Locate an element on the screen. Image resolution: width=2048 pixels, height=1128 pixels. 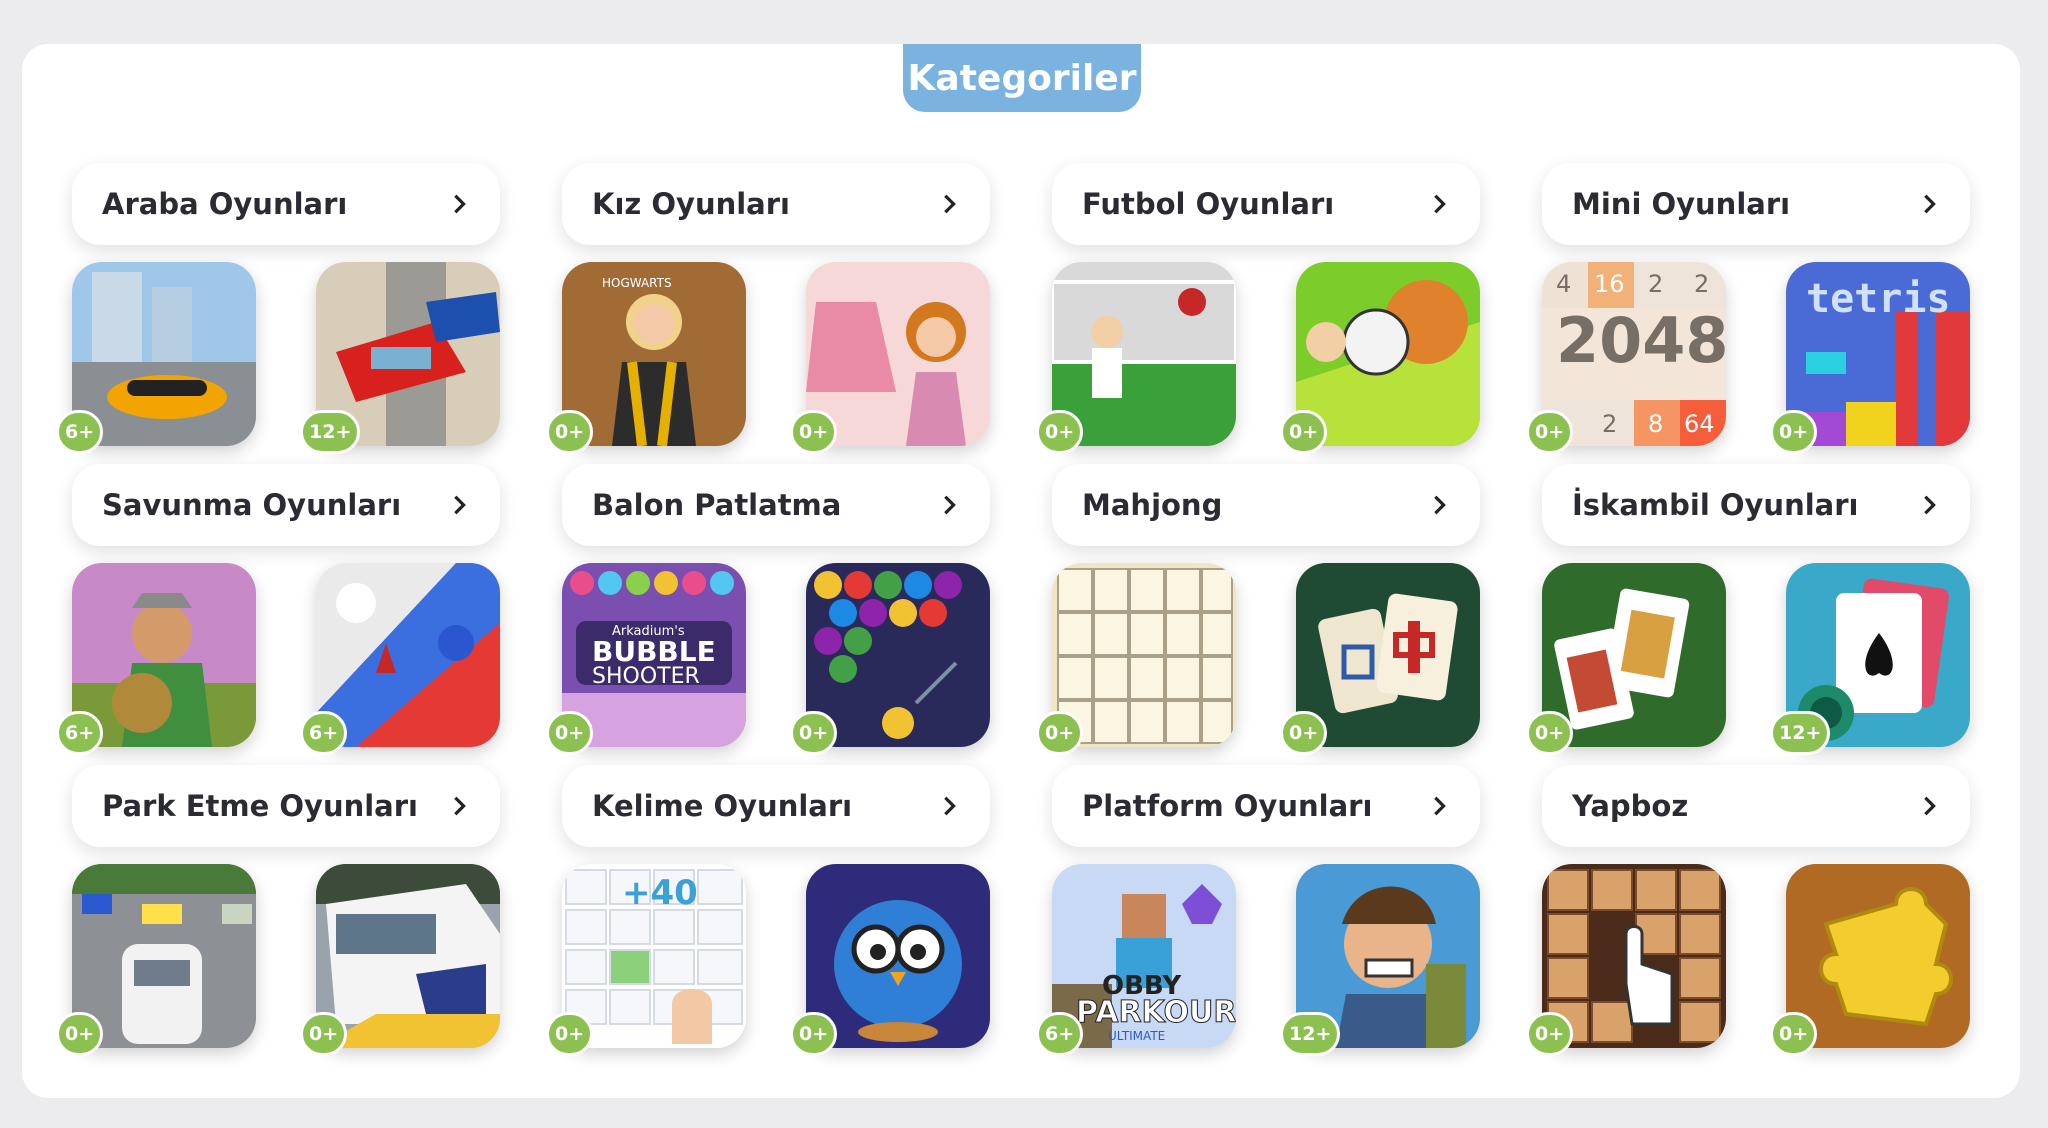
category-label: Kelime Oyunları is located at coordinates (722, 806).